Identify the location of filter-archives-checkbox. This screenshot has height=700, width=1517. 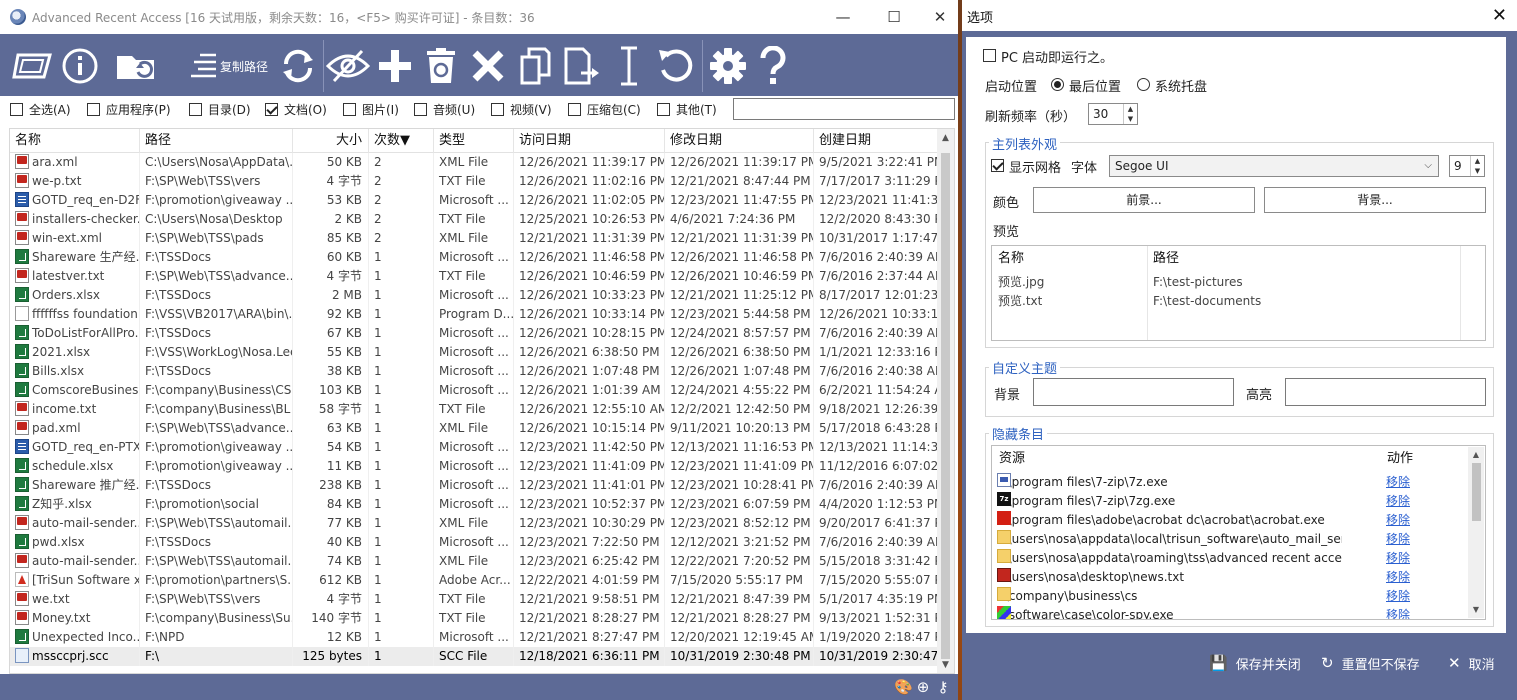
(574, 109).